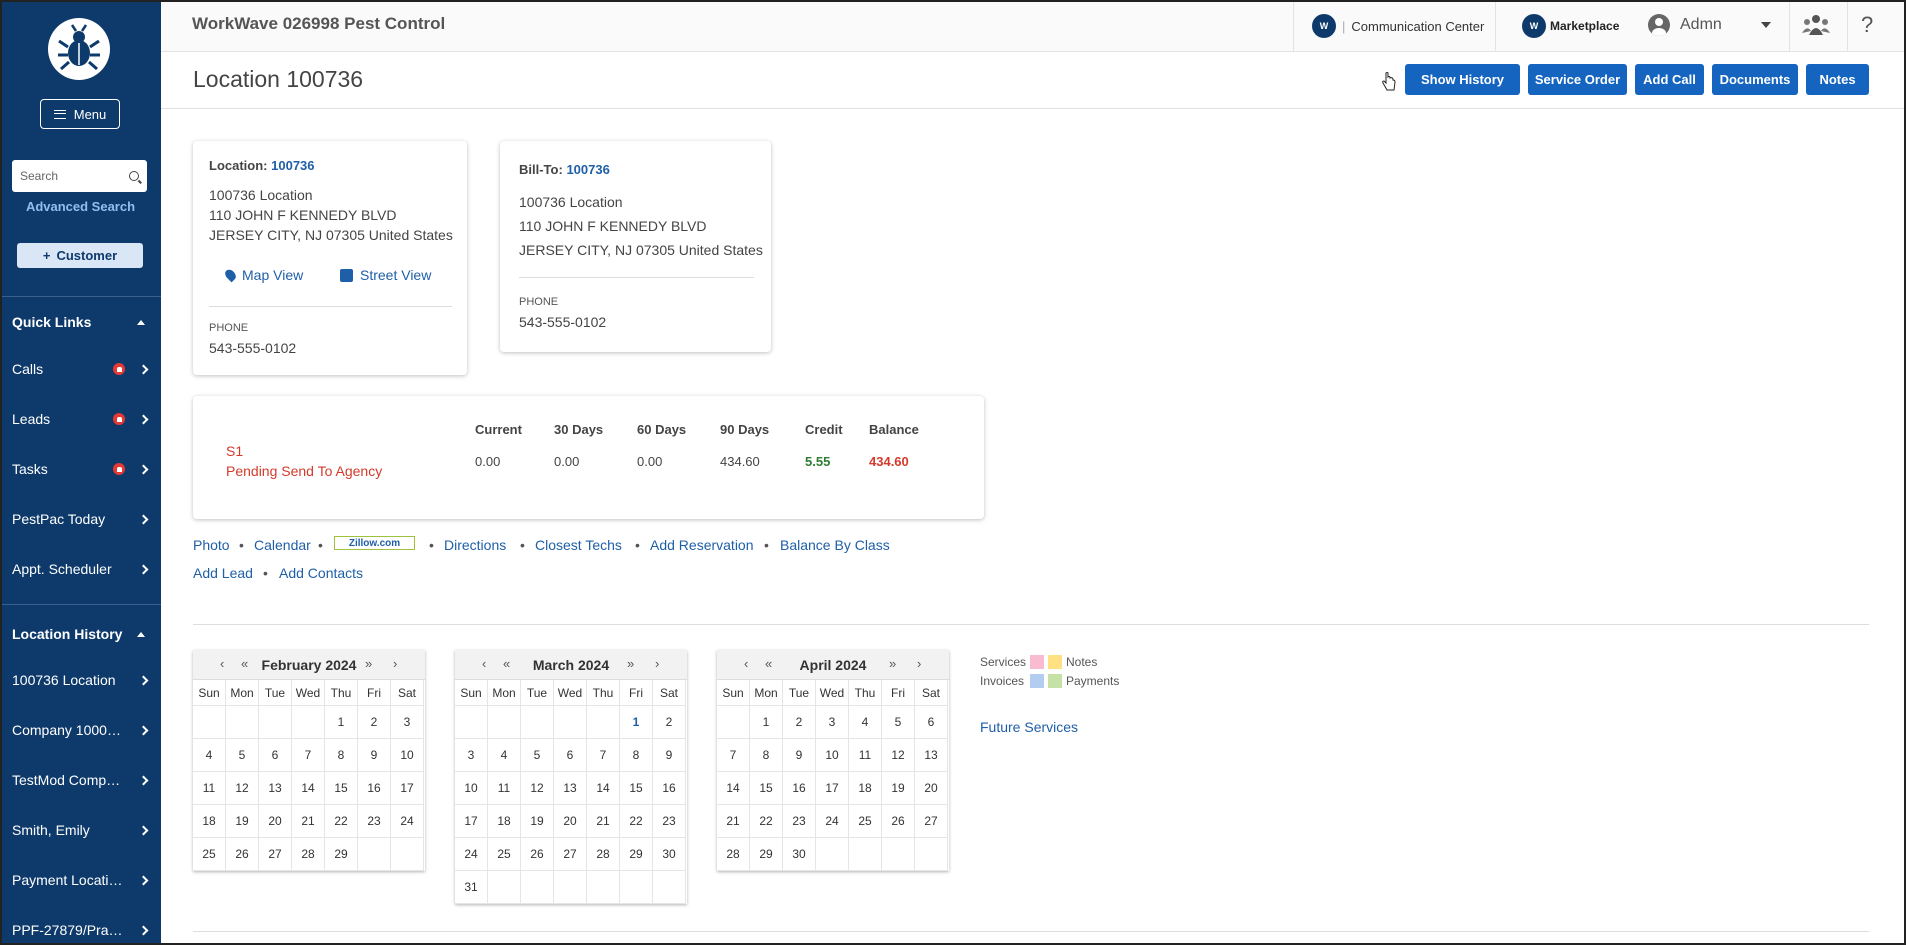 The image size is (1906, 945). Describe the element at coordinates (471, 887) in the screenshot. I see `calendar-day: 31` at that location.